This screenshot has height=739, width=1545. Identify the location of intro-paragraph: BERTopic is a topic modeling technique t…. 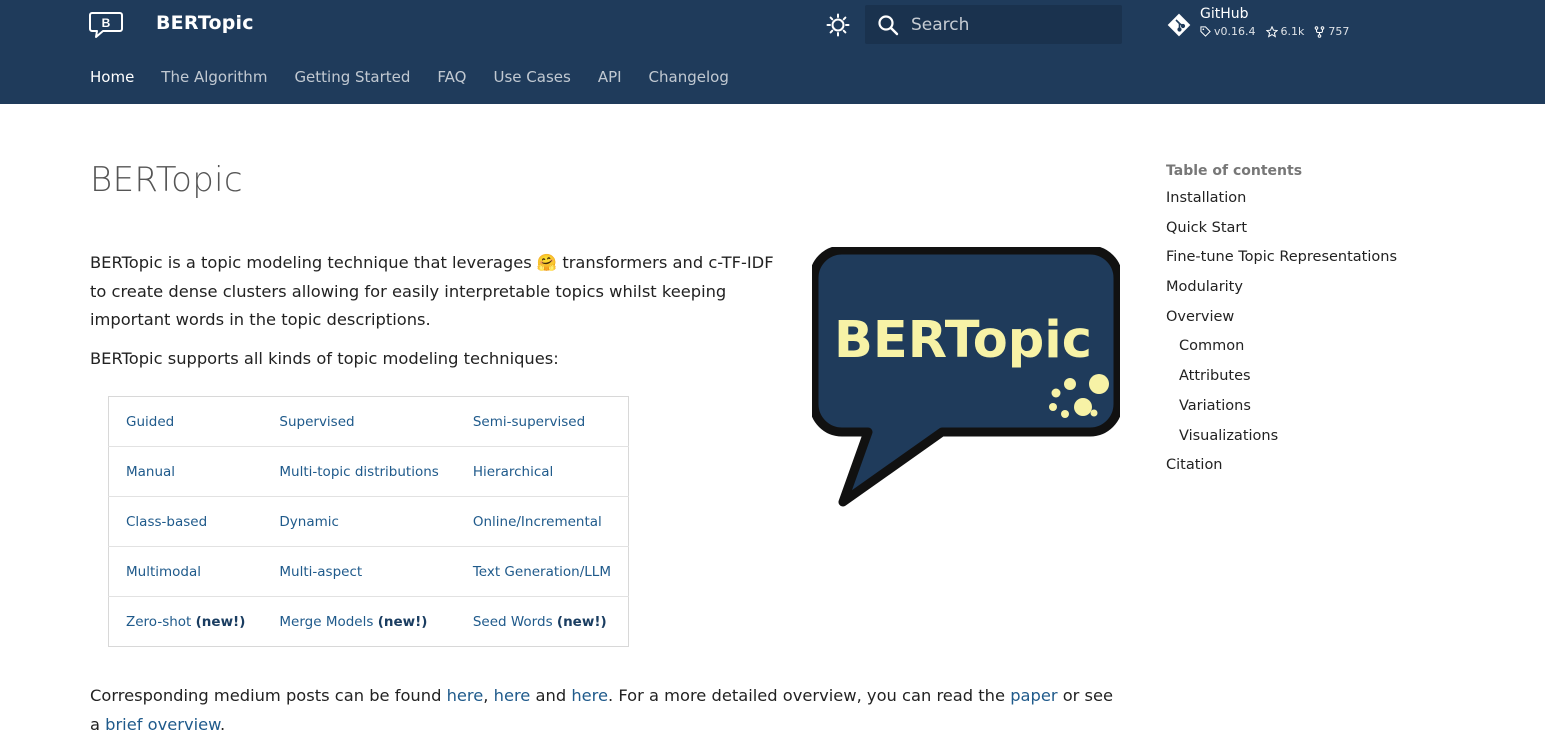
(437, 292).